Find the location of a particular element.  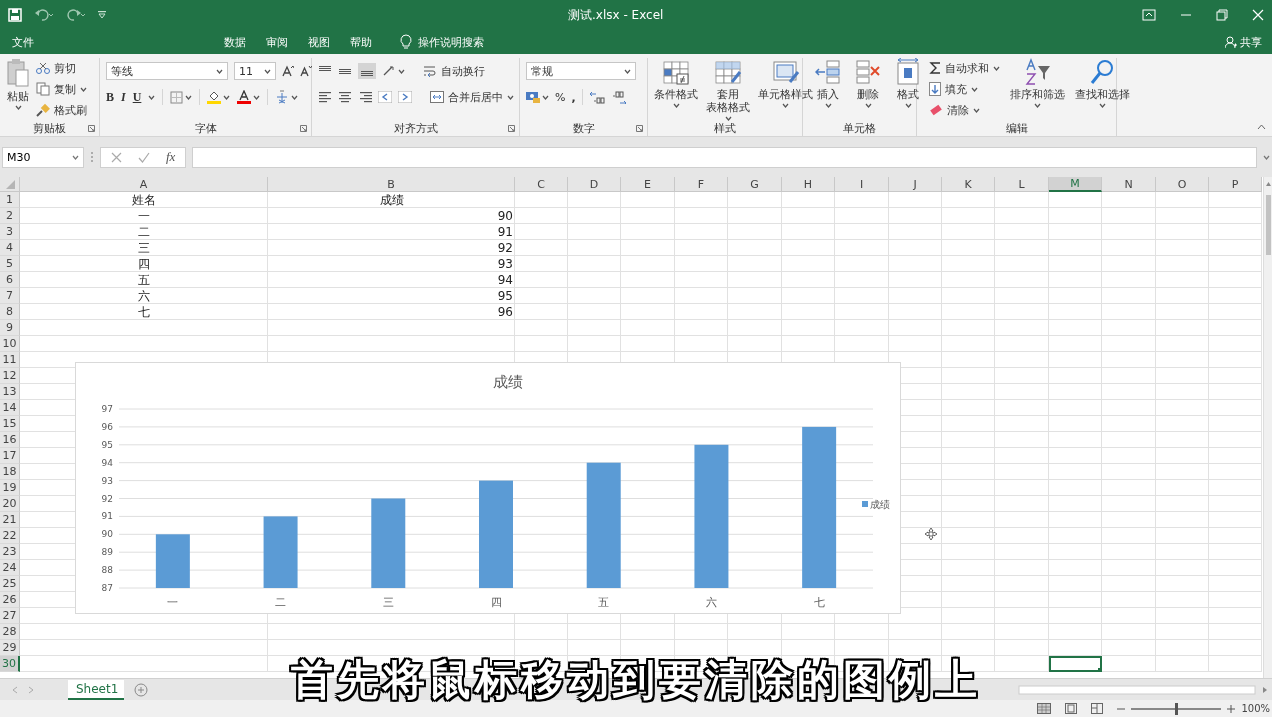

cut-button: 剪切 is located at coordinates (61, 68).